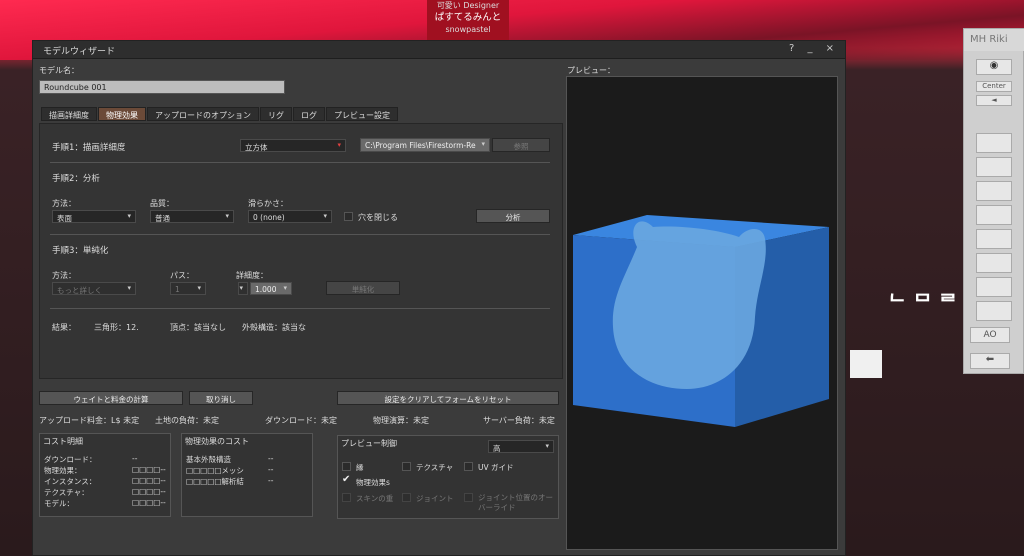 The width and height of the screenshot is (1024, 556). Describe the element at coordinates (362, 114) in the screenshot. I see `tab-preview-settings: プレビュー設定` at that location.